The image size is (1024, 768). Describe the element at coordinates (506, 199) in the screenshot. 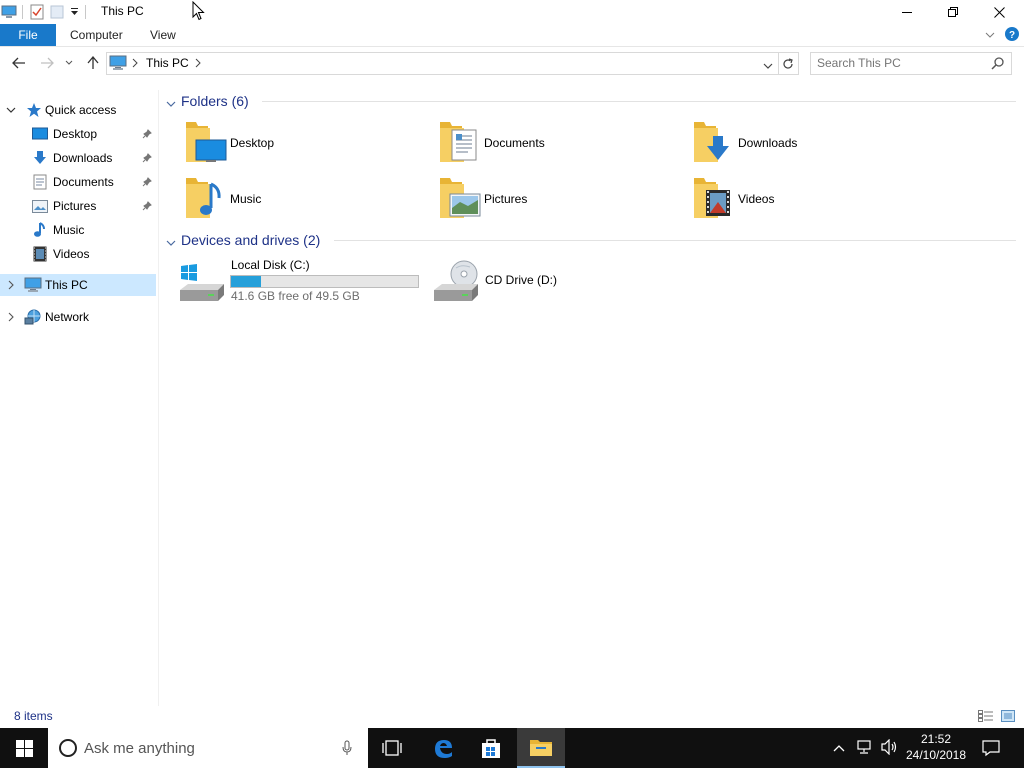

I see `tile-label: Pictures` at that location.